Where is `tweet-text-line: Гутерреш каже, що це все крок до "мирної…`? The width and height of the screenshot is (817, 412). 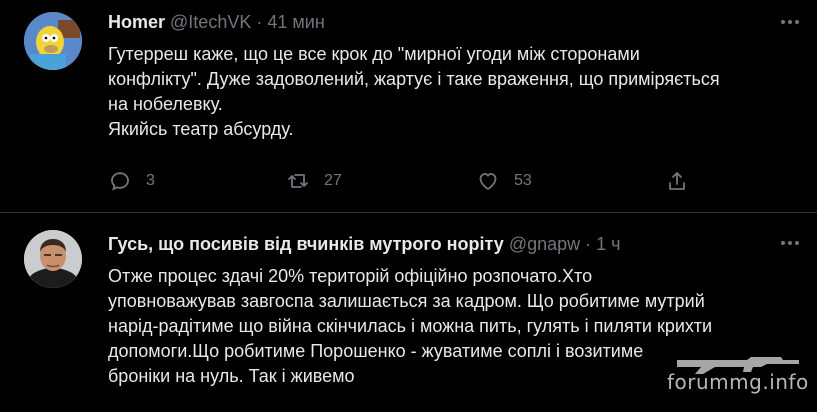 tweet-text-line: Гутерреш каже, що це все крок до "мирної… is located at coordinates (374, 54).